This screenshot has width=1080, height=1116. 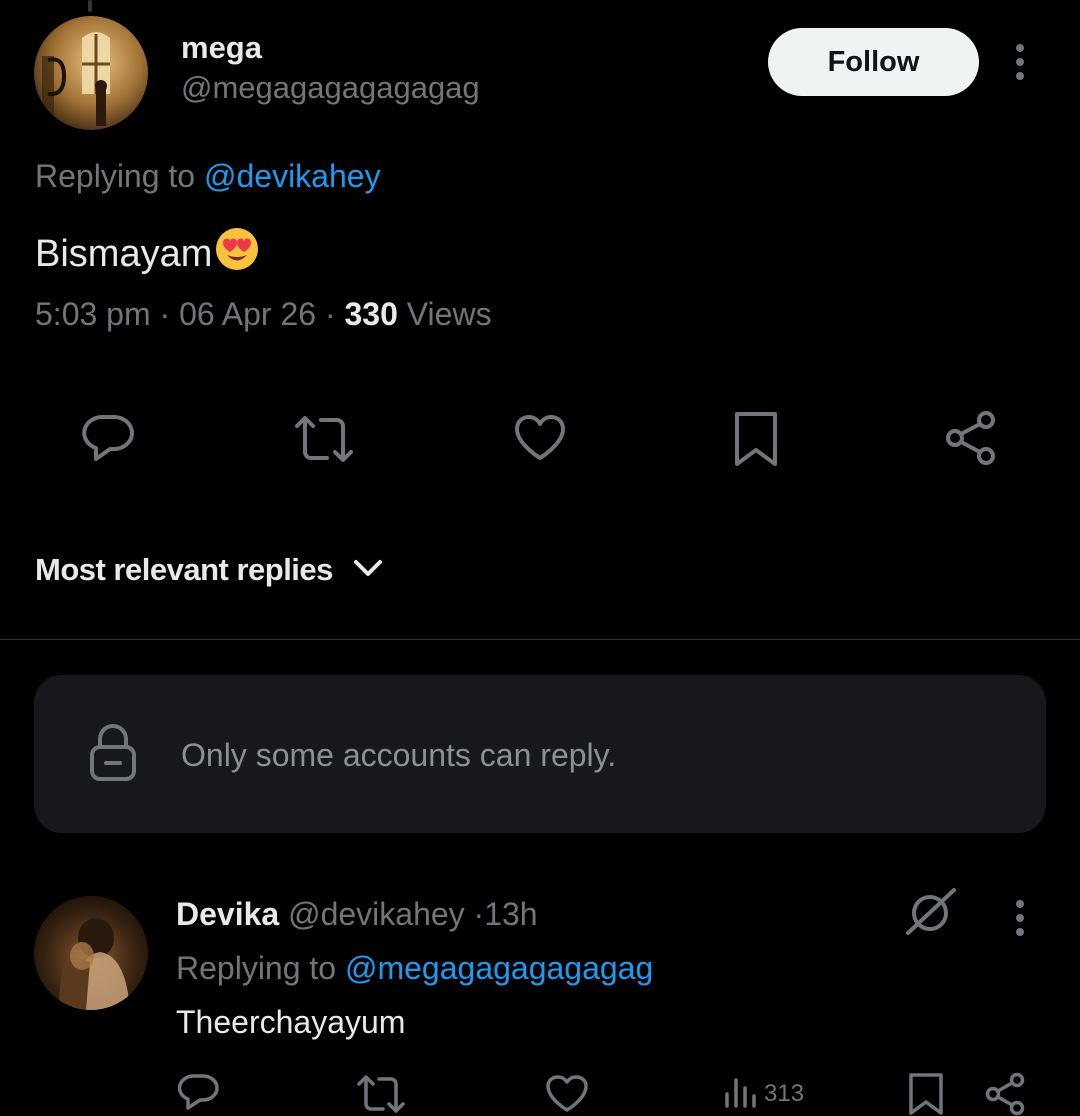 I want to click on tweet-text-content: Bismayam, so click(x=124, y=254).